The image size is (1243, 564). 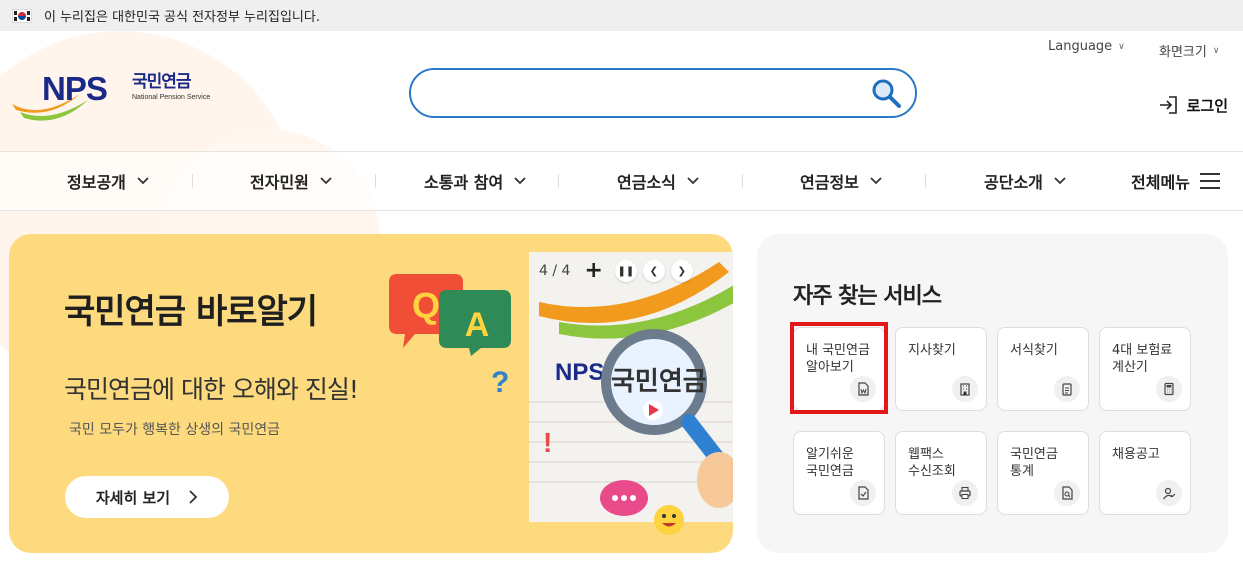 What do you see at coordinates (211, 389) in the screenshot?
I see `banner-subtitle: 국민연금에 대한 오해와 진실!` at bounding box center [211, 389].